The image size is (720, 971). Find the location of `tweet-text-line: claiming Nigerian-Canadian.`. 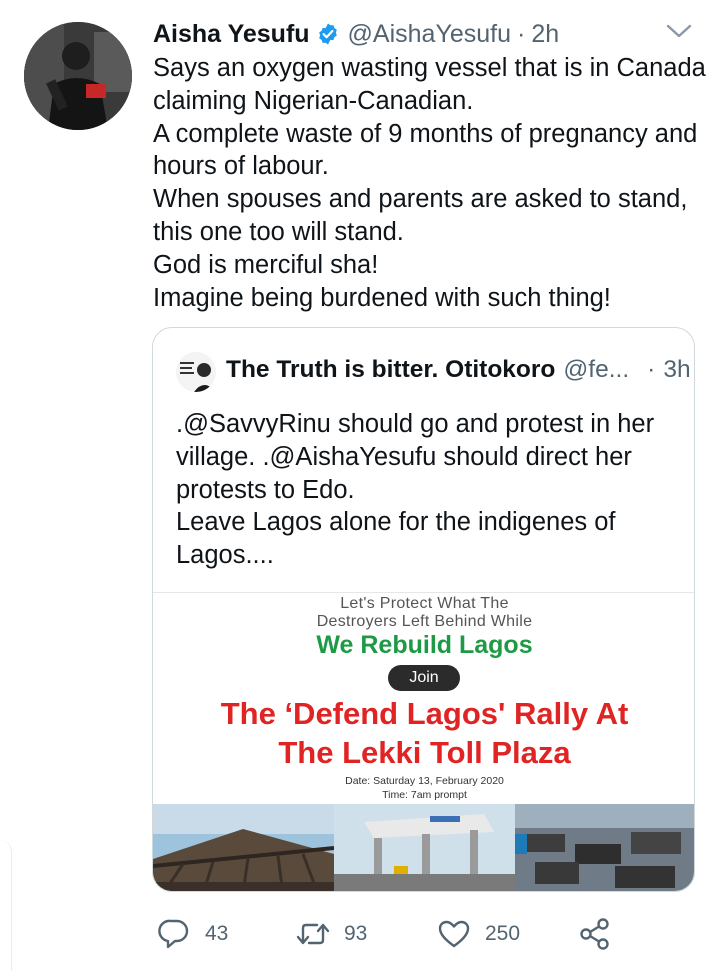

tweet-text-line: claiming Nigerian-Canadian. is located at coordinates (313, 100).